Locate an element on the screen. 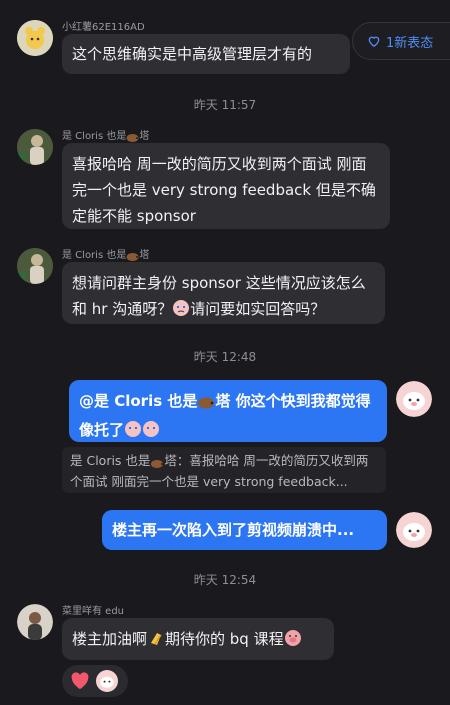 The image size is (450, 705). mention-suffix: 塔 is located at coordinates (223, 401).